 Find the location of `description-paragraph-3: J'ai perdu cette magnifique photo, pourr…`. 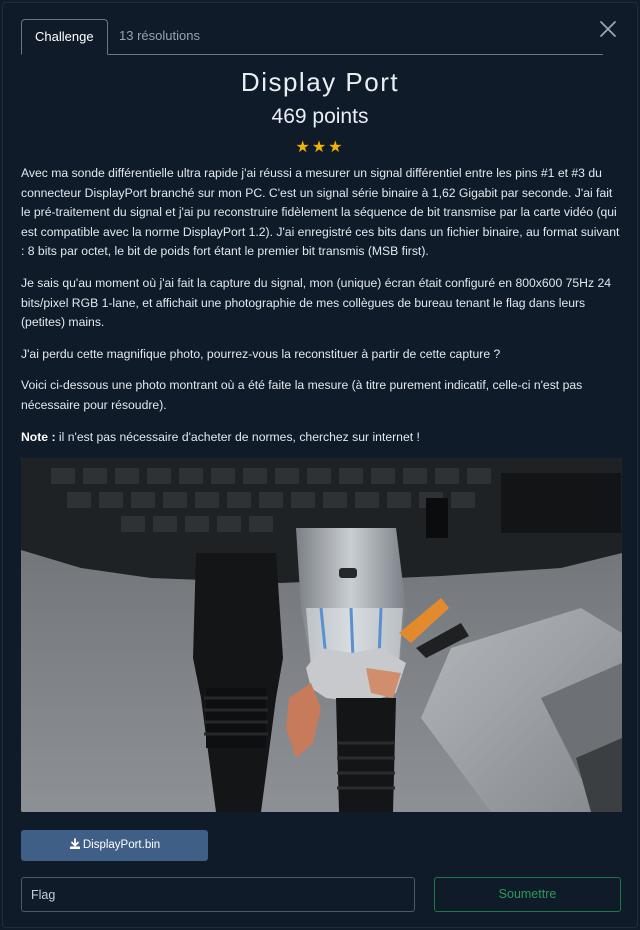

description-paragraph-3: J'ai perdu cette magnifique photo, pourr… is located at coordinates (261, 353).